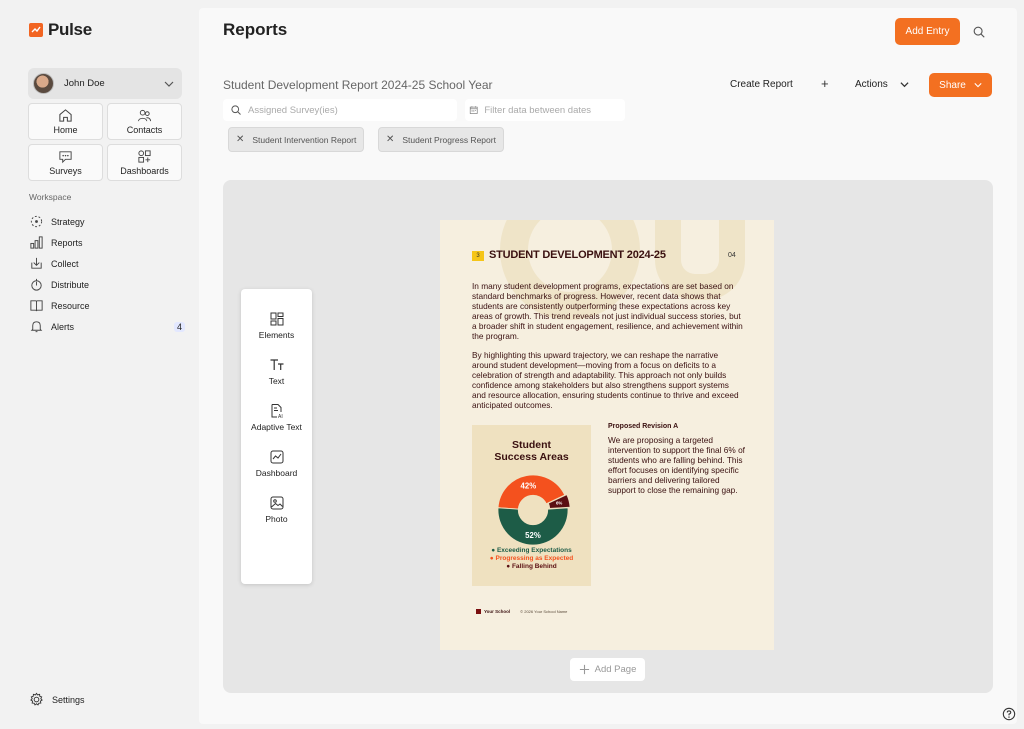 Image resolution: width=1024 pixels, height=729 pixels. Describe the element at coordinates (276, 519) in the screenshot. I see `tool-label: Photo` at that location.